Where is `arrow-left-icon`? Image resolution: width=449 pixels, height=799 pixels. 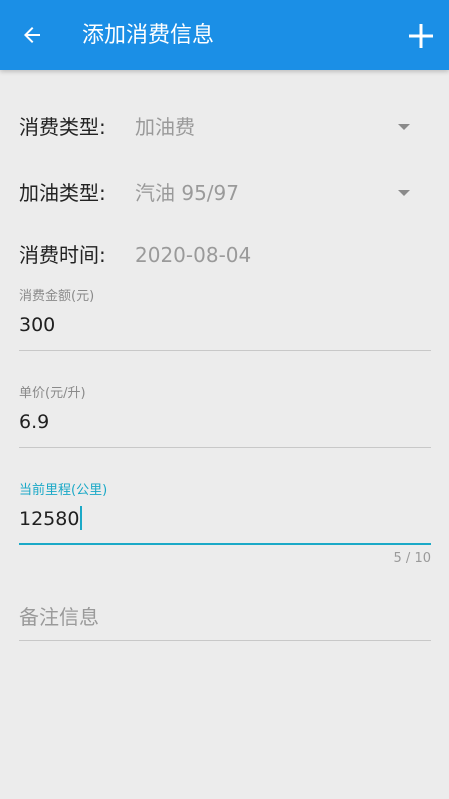
arrow-left-icon is located at coordinates (32, 35).